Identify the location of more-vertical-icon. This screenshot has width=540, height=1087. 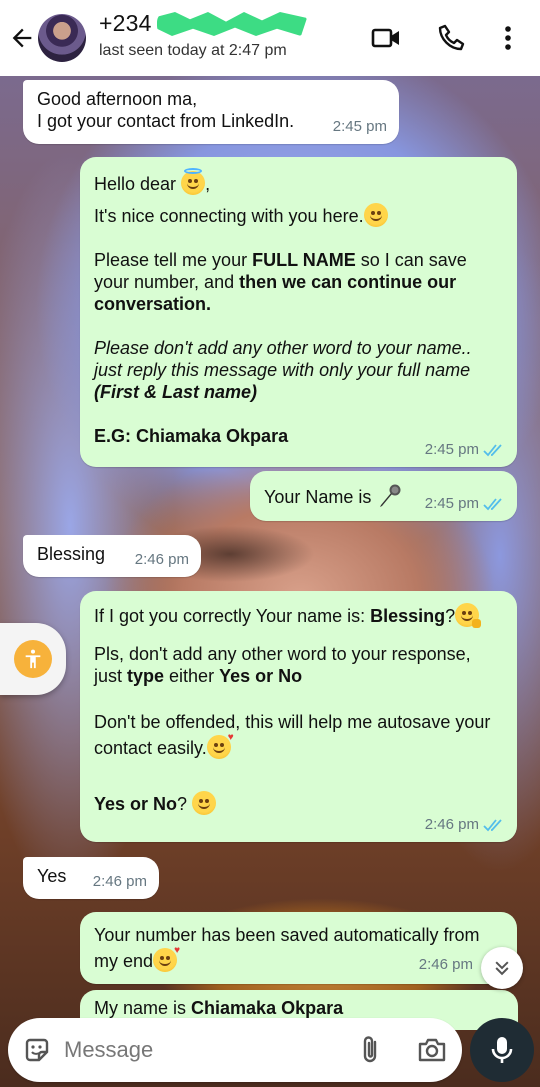
(512, 38).